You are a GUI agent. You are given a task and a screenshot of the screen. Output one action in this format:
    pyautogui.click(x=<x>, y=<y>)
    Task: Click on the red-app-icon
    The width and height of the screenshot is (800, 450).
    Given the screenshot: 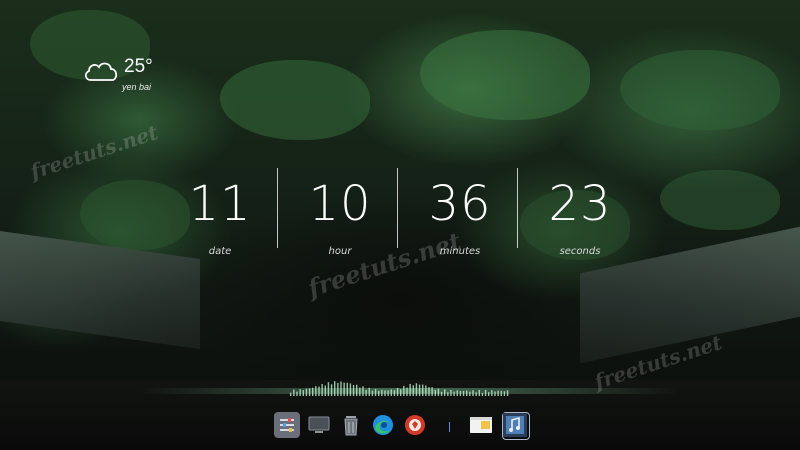 What is the action you would take?
    pyautogui.click(x=415, y=425)
    